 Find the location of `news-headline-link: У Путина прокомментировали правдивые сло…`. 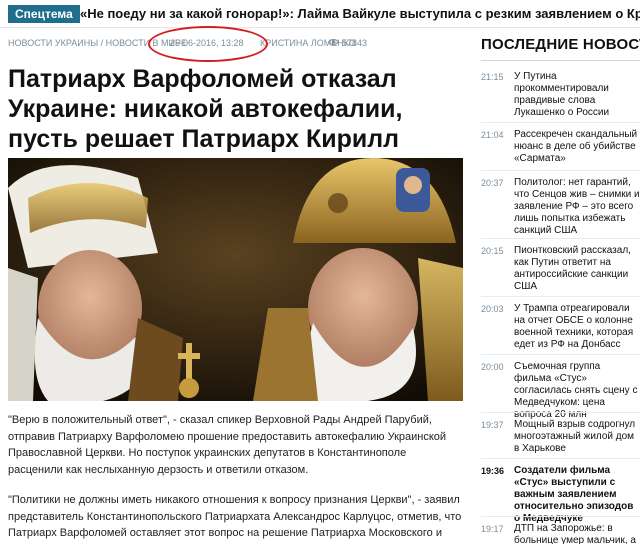

news-headline-link: У Путина прокомментировали правдивые сло… is located at coordinates (577, 95).